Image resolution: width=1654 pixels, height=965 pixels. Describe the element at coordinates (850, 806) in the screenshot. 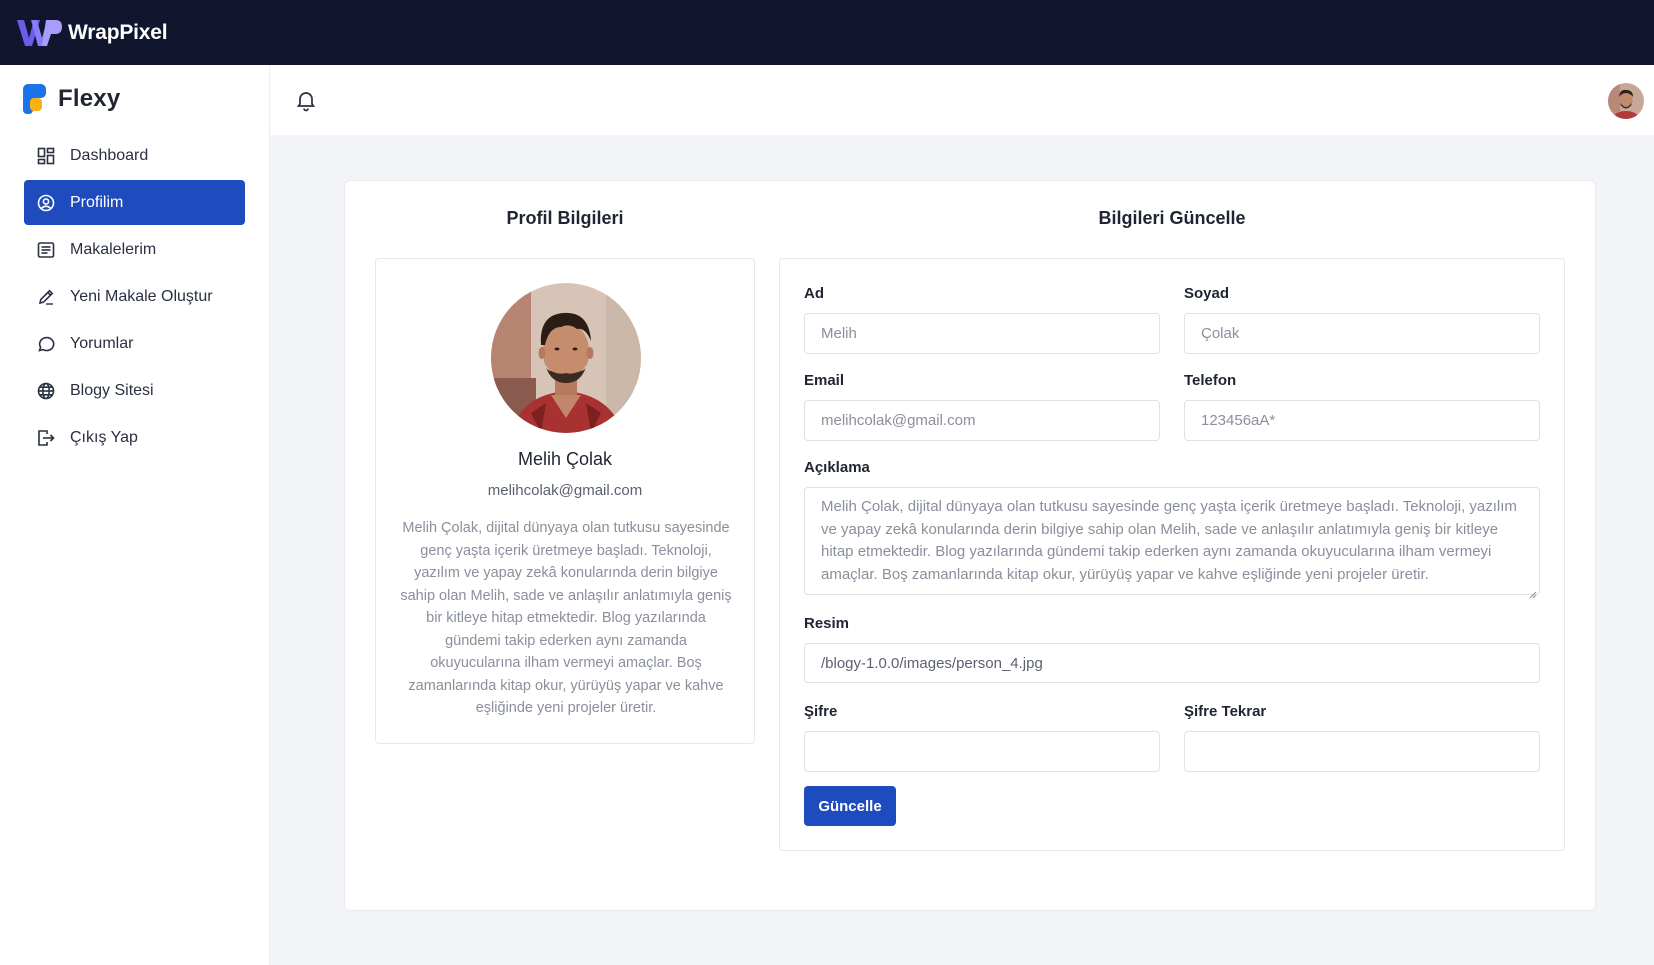

I see `guncelle-button: Güncelle` at that location.